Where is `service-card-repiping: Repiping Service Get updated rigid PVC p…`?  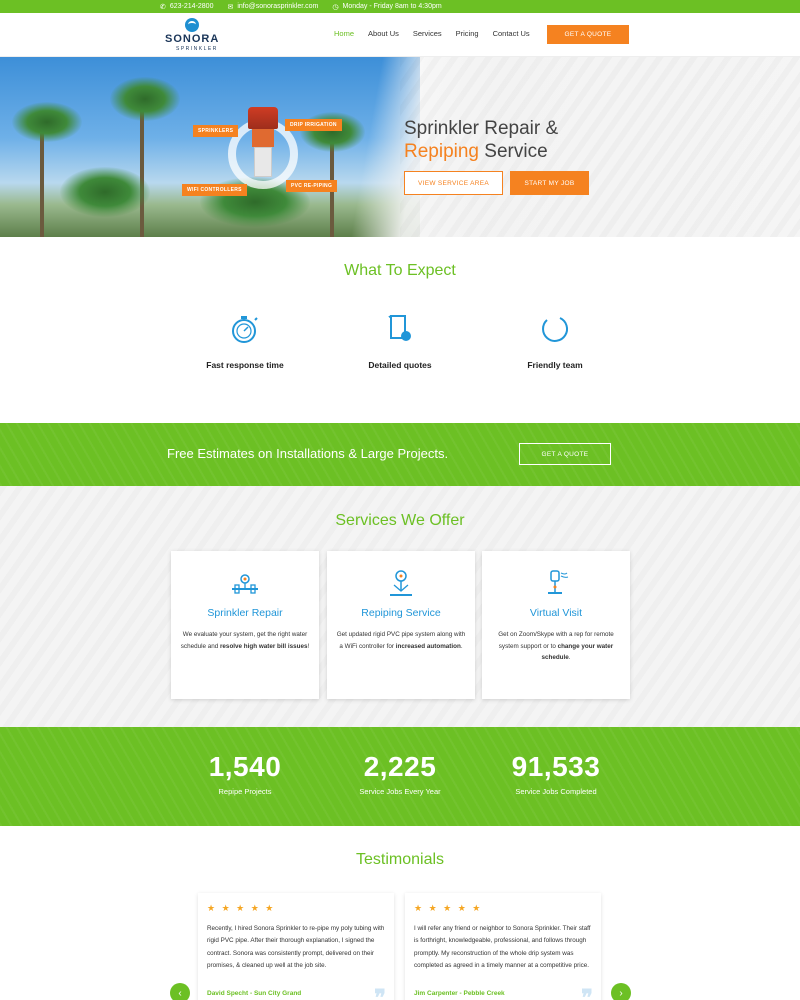
service-card-repiping: Repiping Service Get updated rigid PVC p… is located at coordinates (401, 625).